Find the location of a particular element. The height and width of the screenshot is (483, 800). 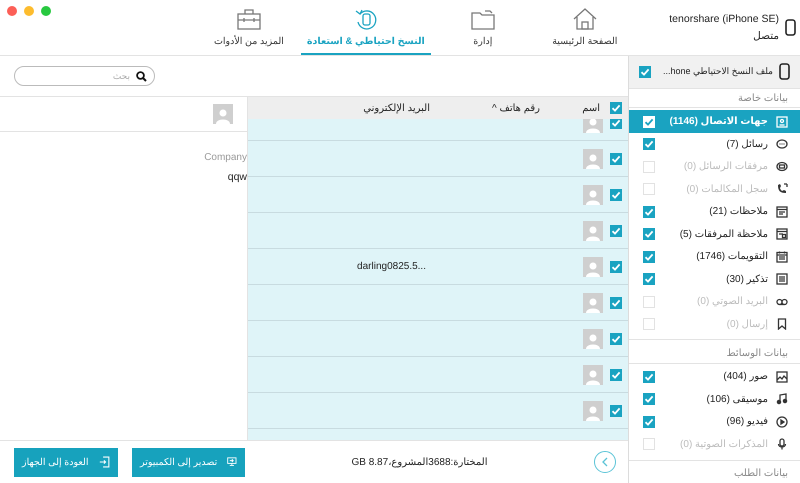

category-item: موسيقى (106) is located at coordinates (714, 399).